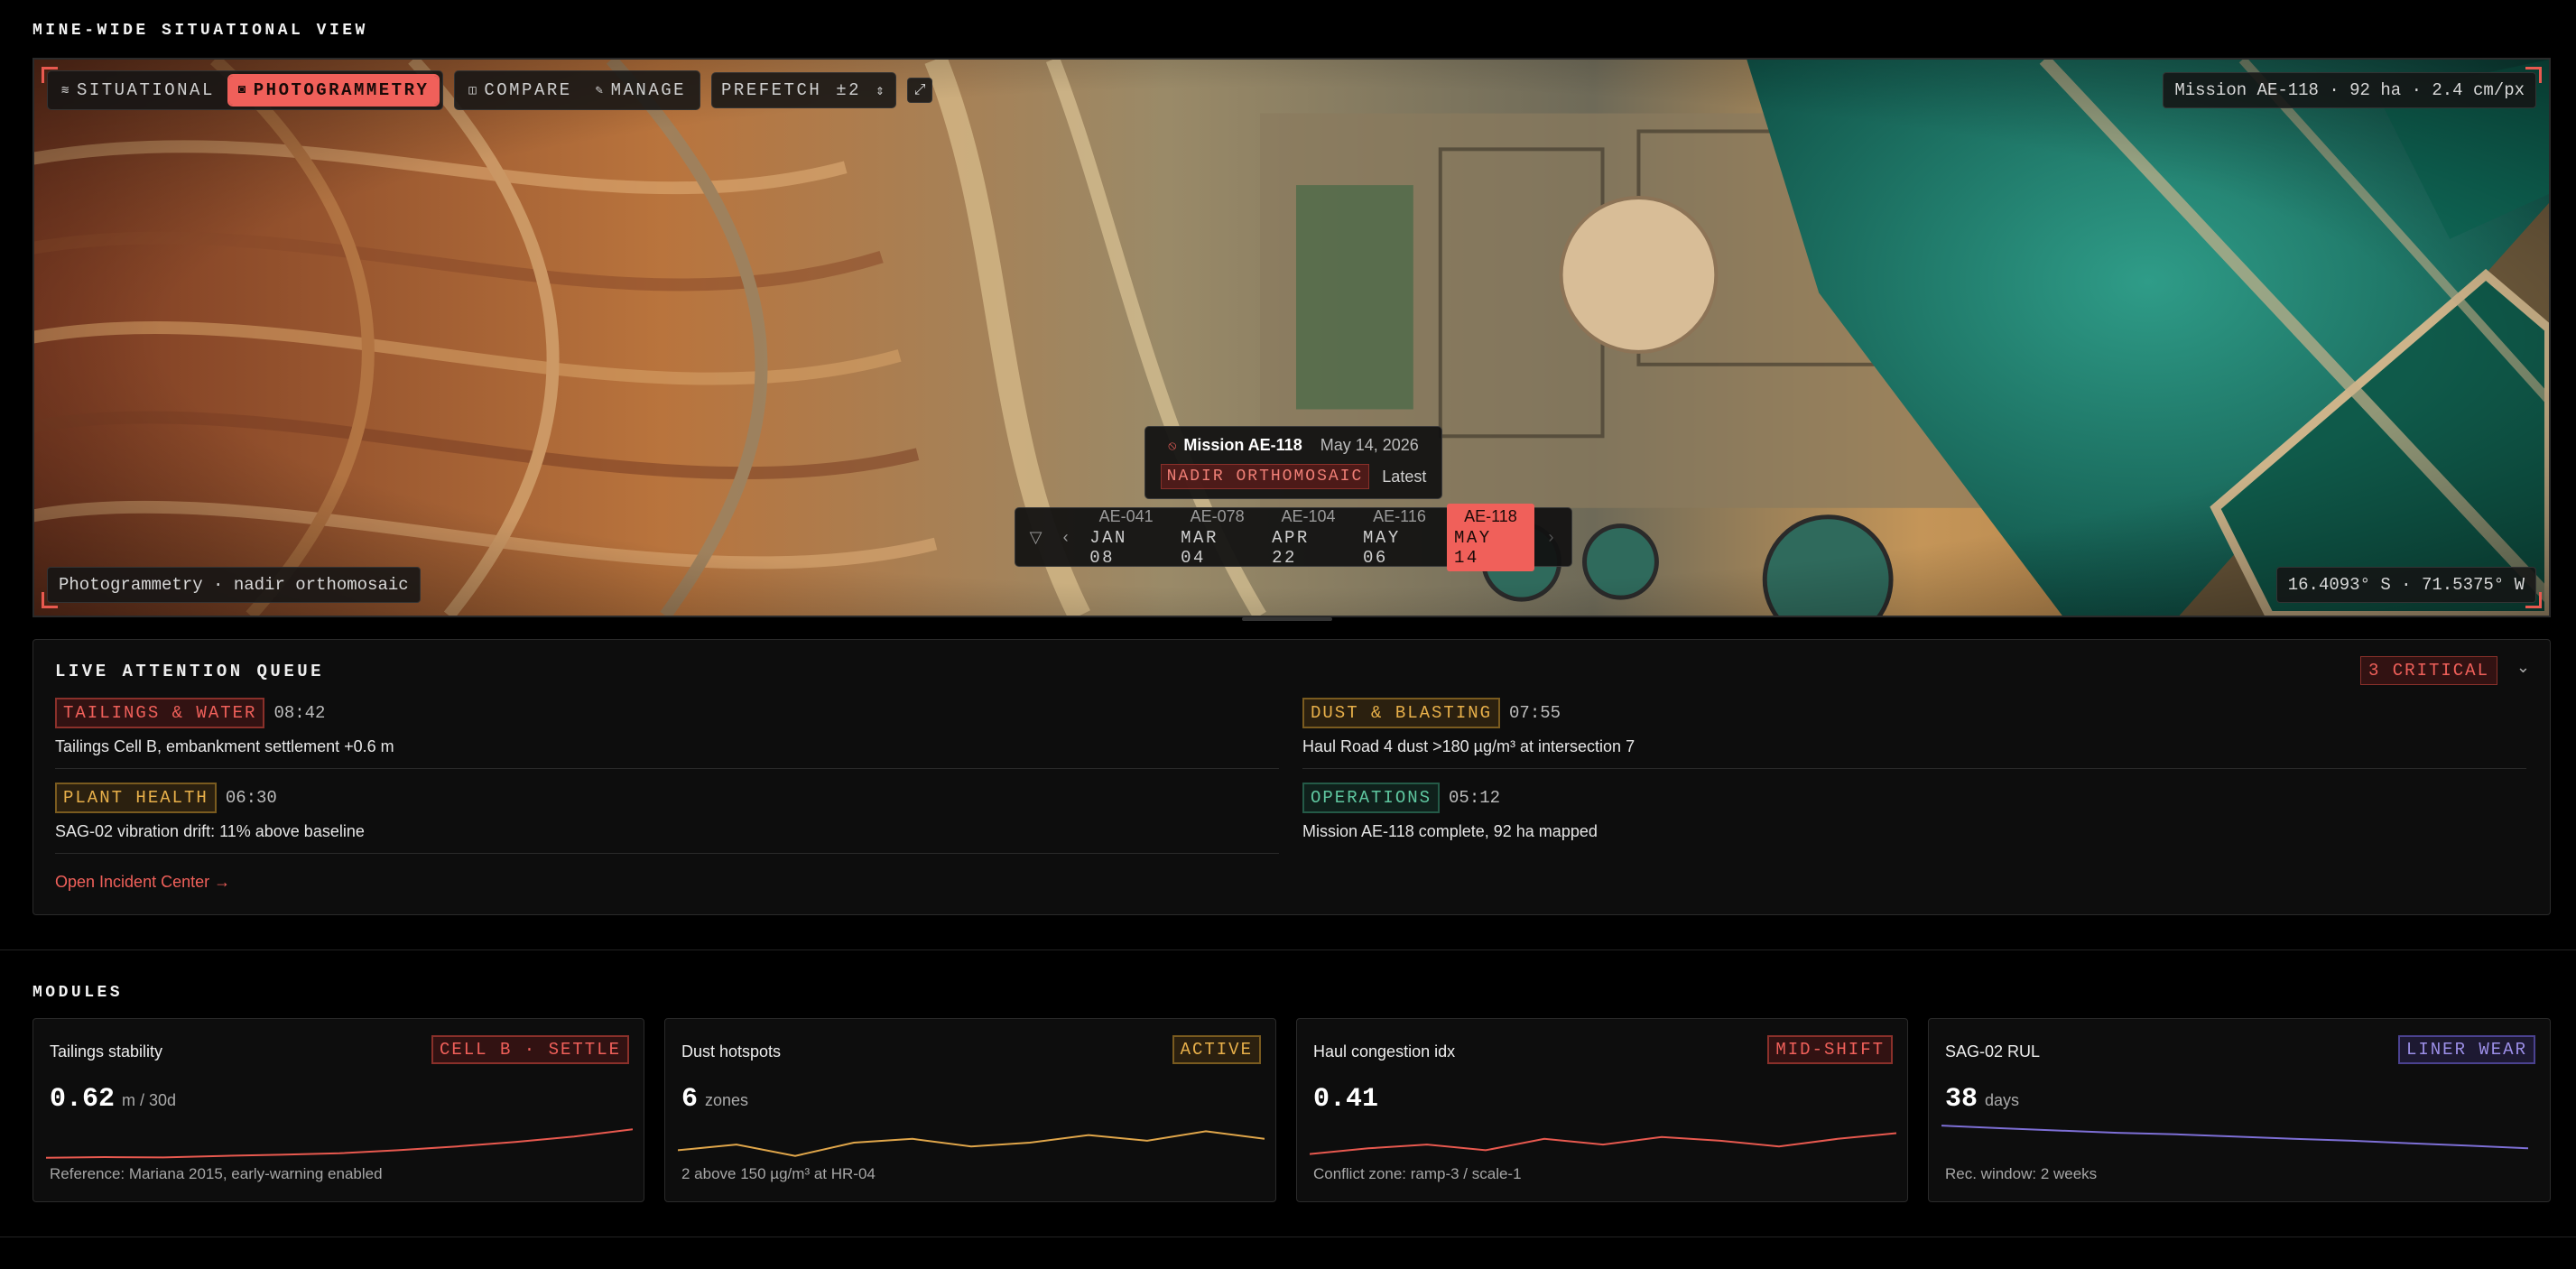 The width and height of the screenshot is (2576, 1269). What do you see at coordinates (1382, 547) in the screenshot?
I see `timeline-date: MAY 06` at bounding box center [1382, 547].